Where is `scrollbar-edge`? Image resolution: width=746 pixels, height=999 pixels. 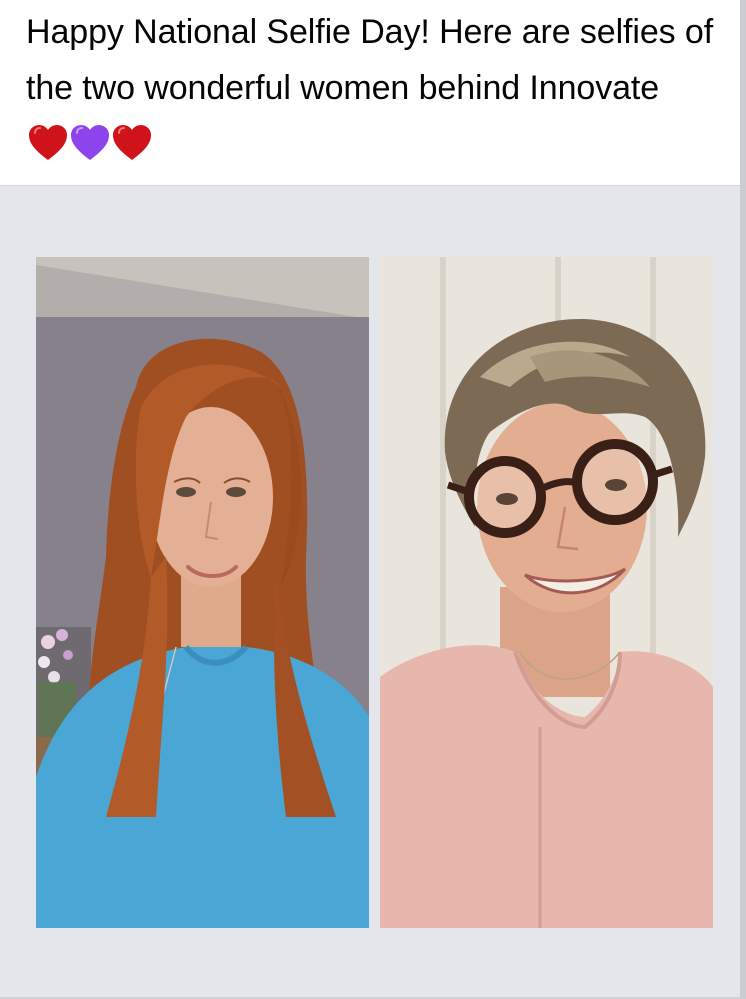 scrollbar-edge is located at coordinates (743, 499).